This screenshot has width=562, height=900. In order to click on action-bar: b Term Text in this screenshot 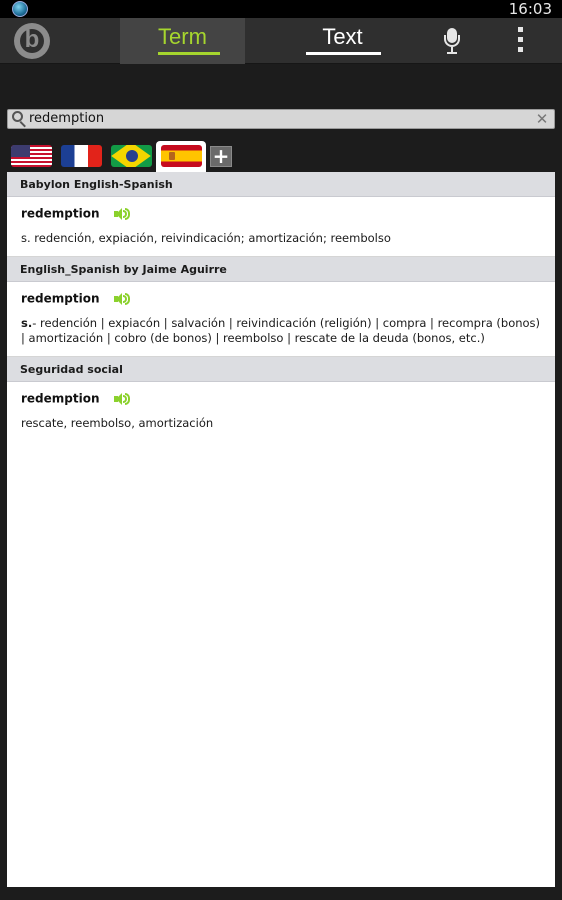, I will do `click(281, 41)`.